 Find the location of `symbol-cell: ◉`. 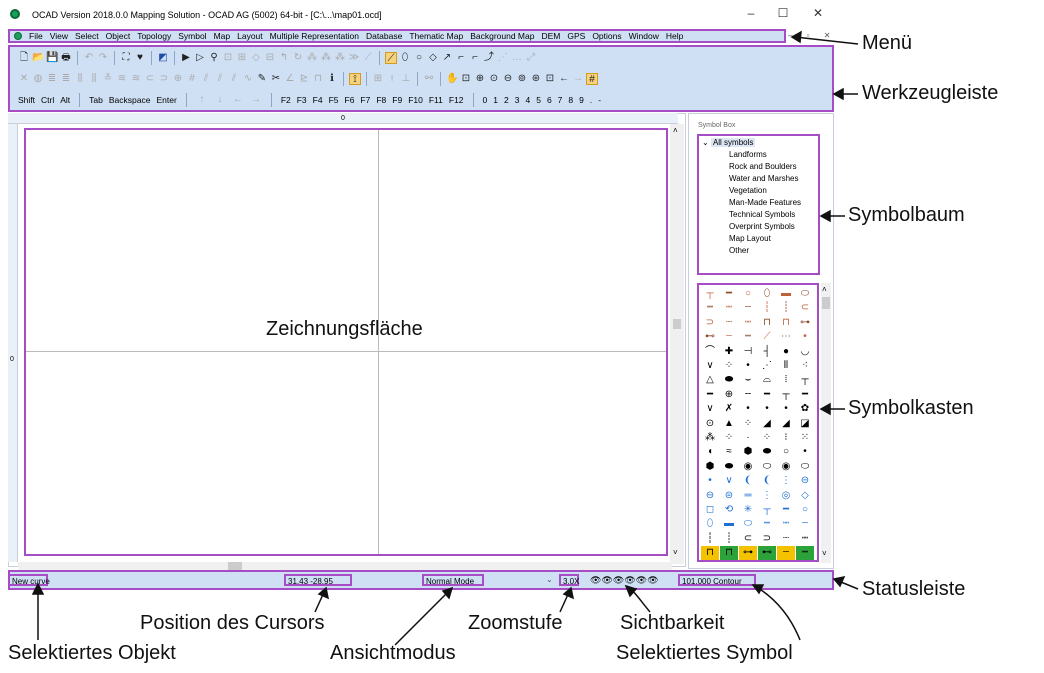

symbol-cell: ◉ is located at coordinates (748, 467).